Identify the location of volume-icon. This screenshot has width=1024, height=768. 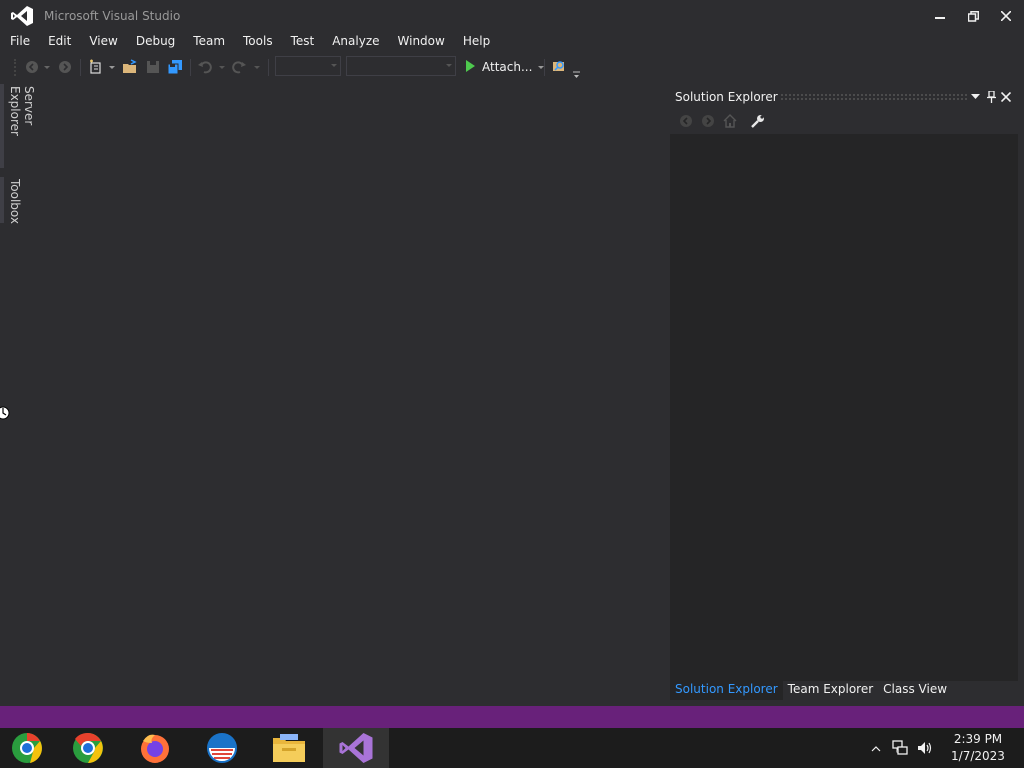
(925, 749).